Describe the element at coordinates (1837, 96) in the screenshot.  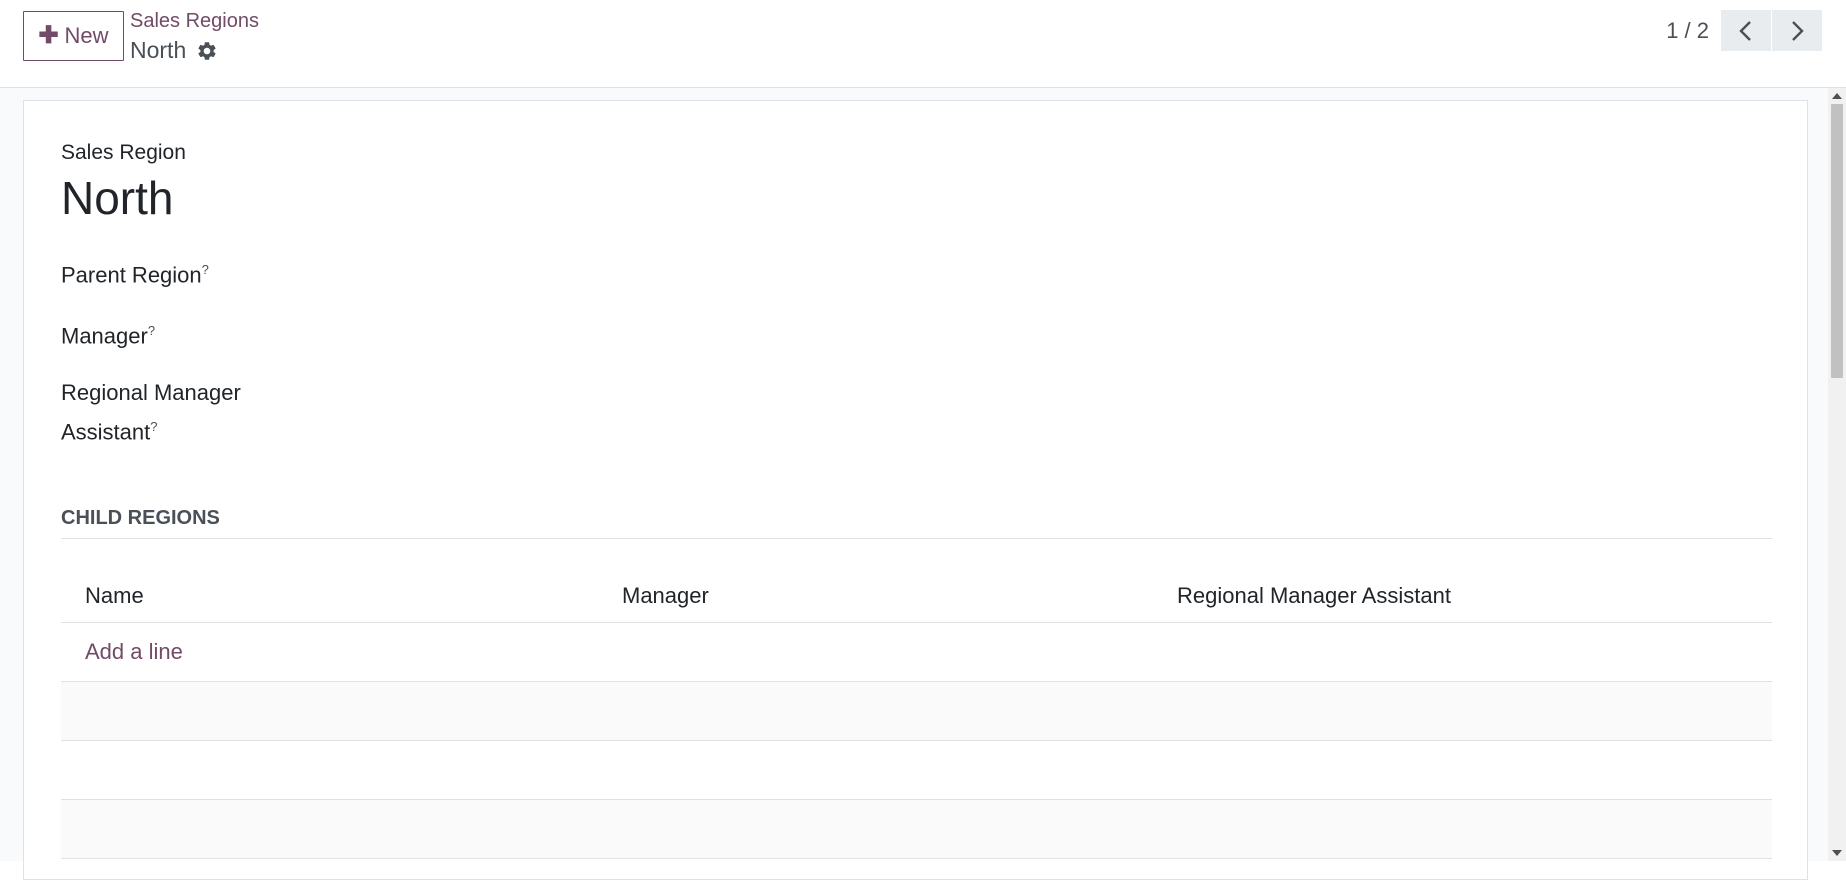
I see `scroll-up-arrow-icon` at that location.